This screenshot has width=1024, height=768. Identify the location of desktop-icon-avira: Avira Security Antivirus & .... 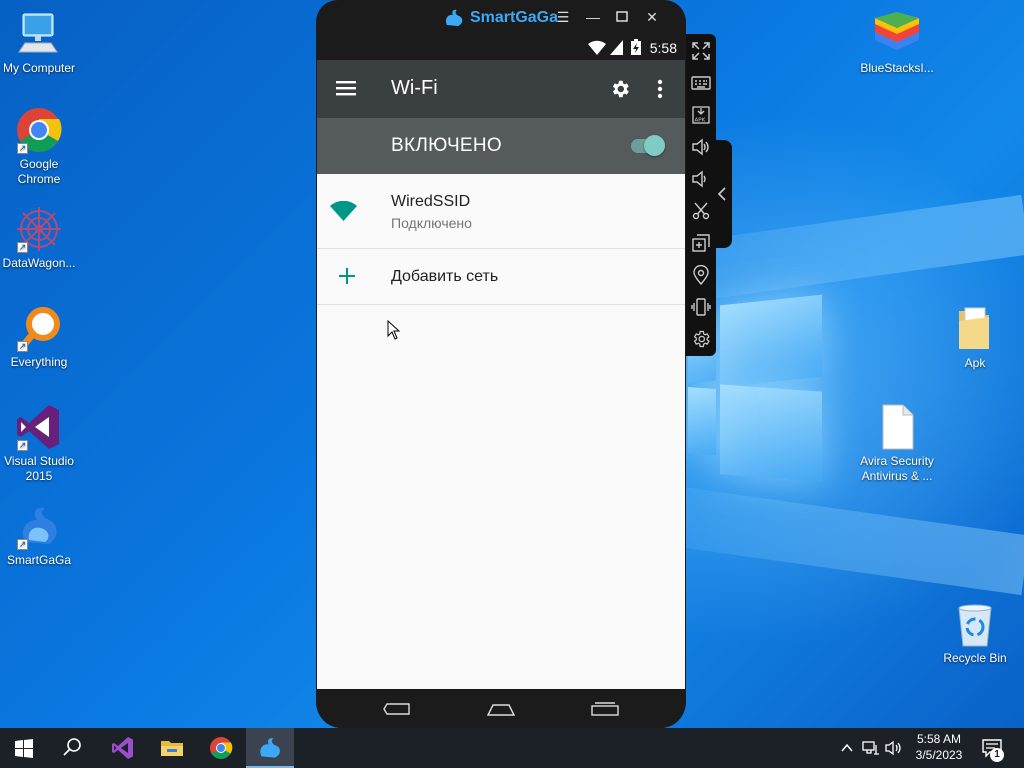
(897, 443).